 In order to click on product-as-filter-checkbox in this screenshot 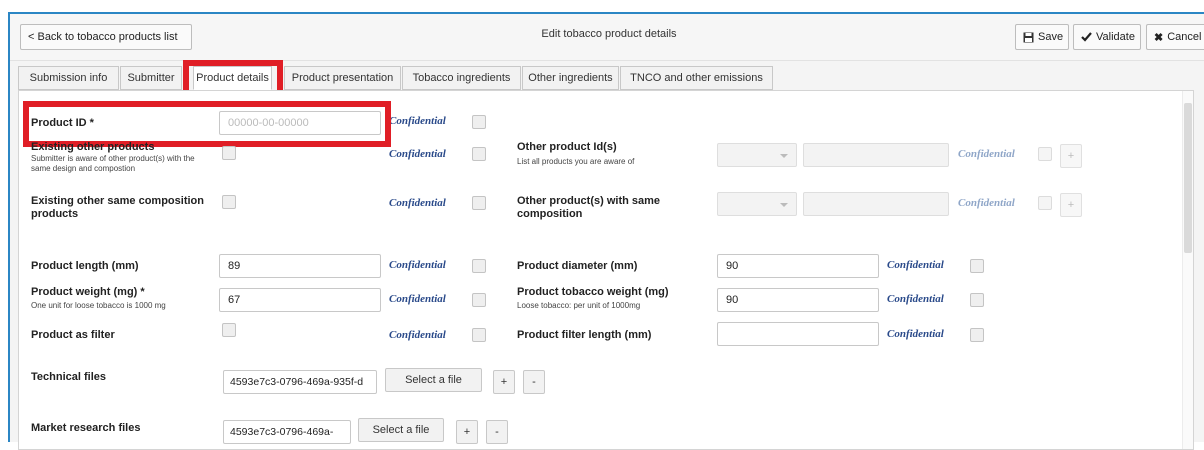, I will do `click(229, 330)`.